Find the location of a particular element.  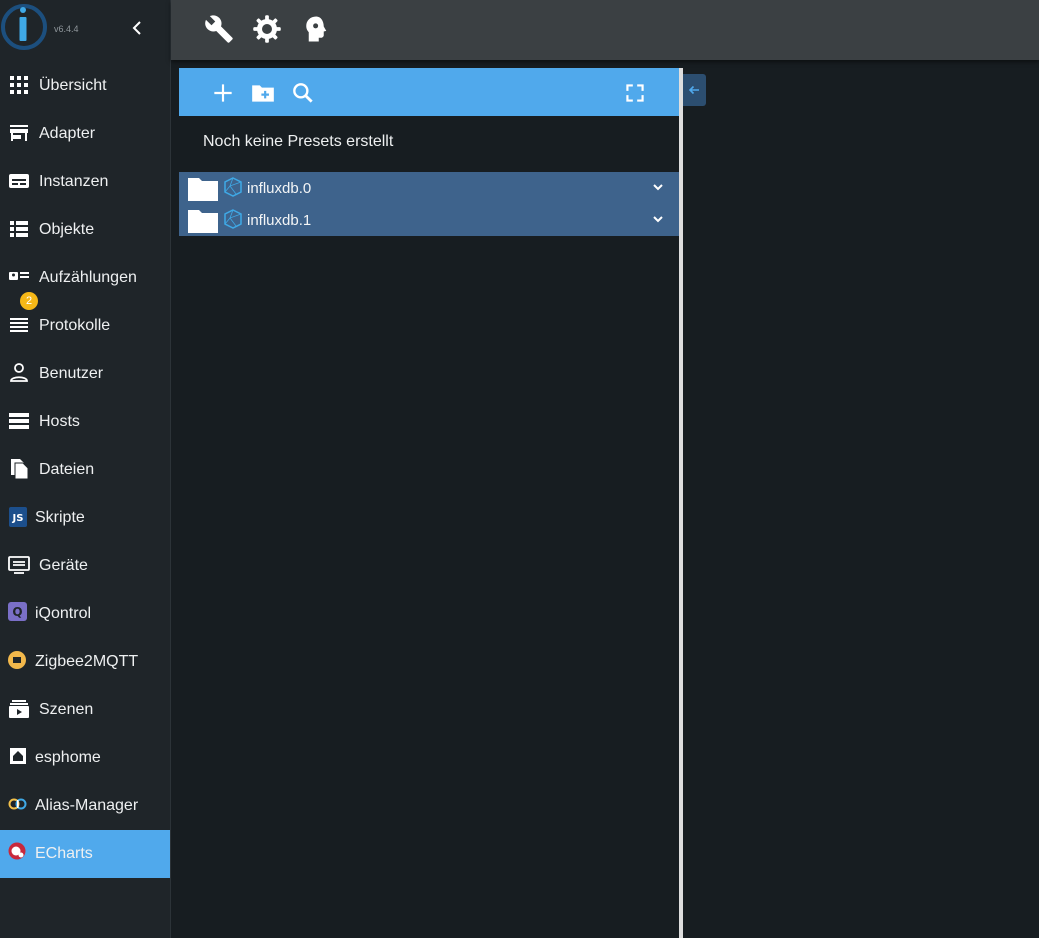

scenes-icon is located at coordinates (19, 709).